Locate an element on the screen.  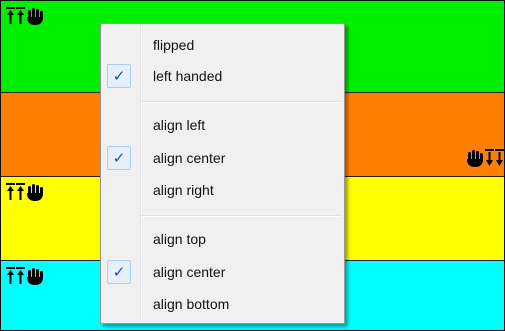
menu-item-label: align left is located at coordinates (179, 125).